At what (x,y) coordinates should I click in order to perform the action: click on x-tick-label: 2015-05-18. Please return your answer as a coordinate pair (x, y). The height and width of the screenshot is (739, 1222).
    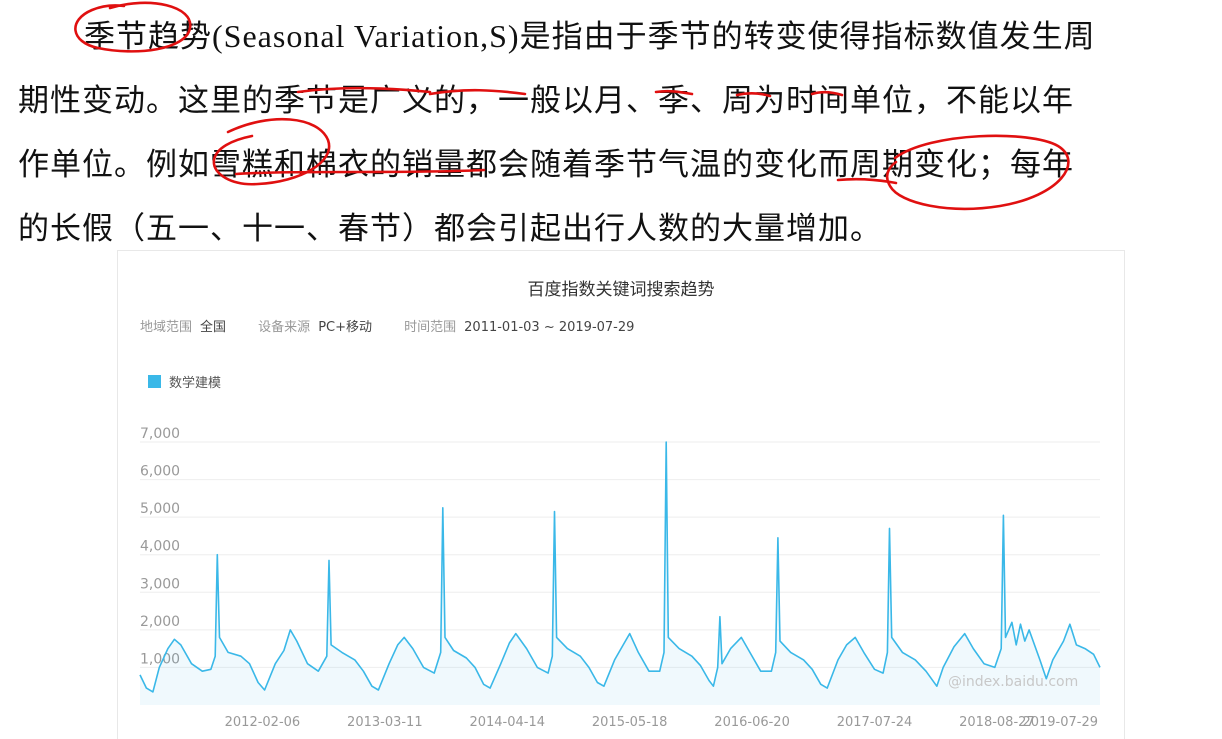
    Looking at the image, I should click on (630, 722).